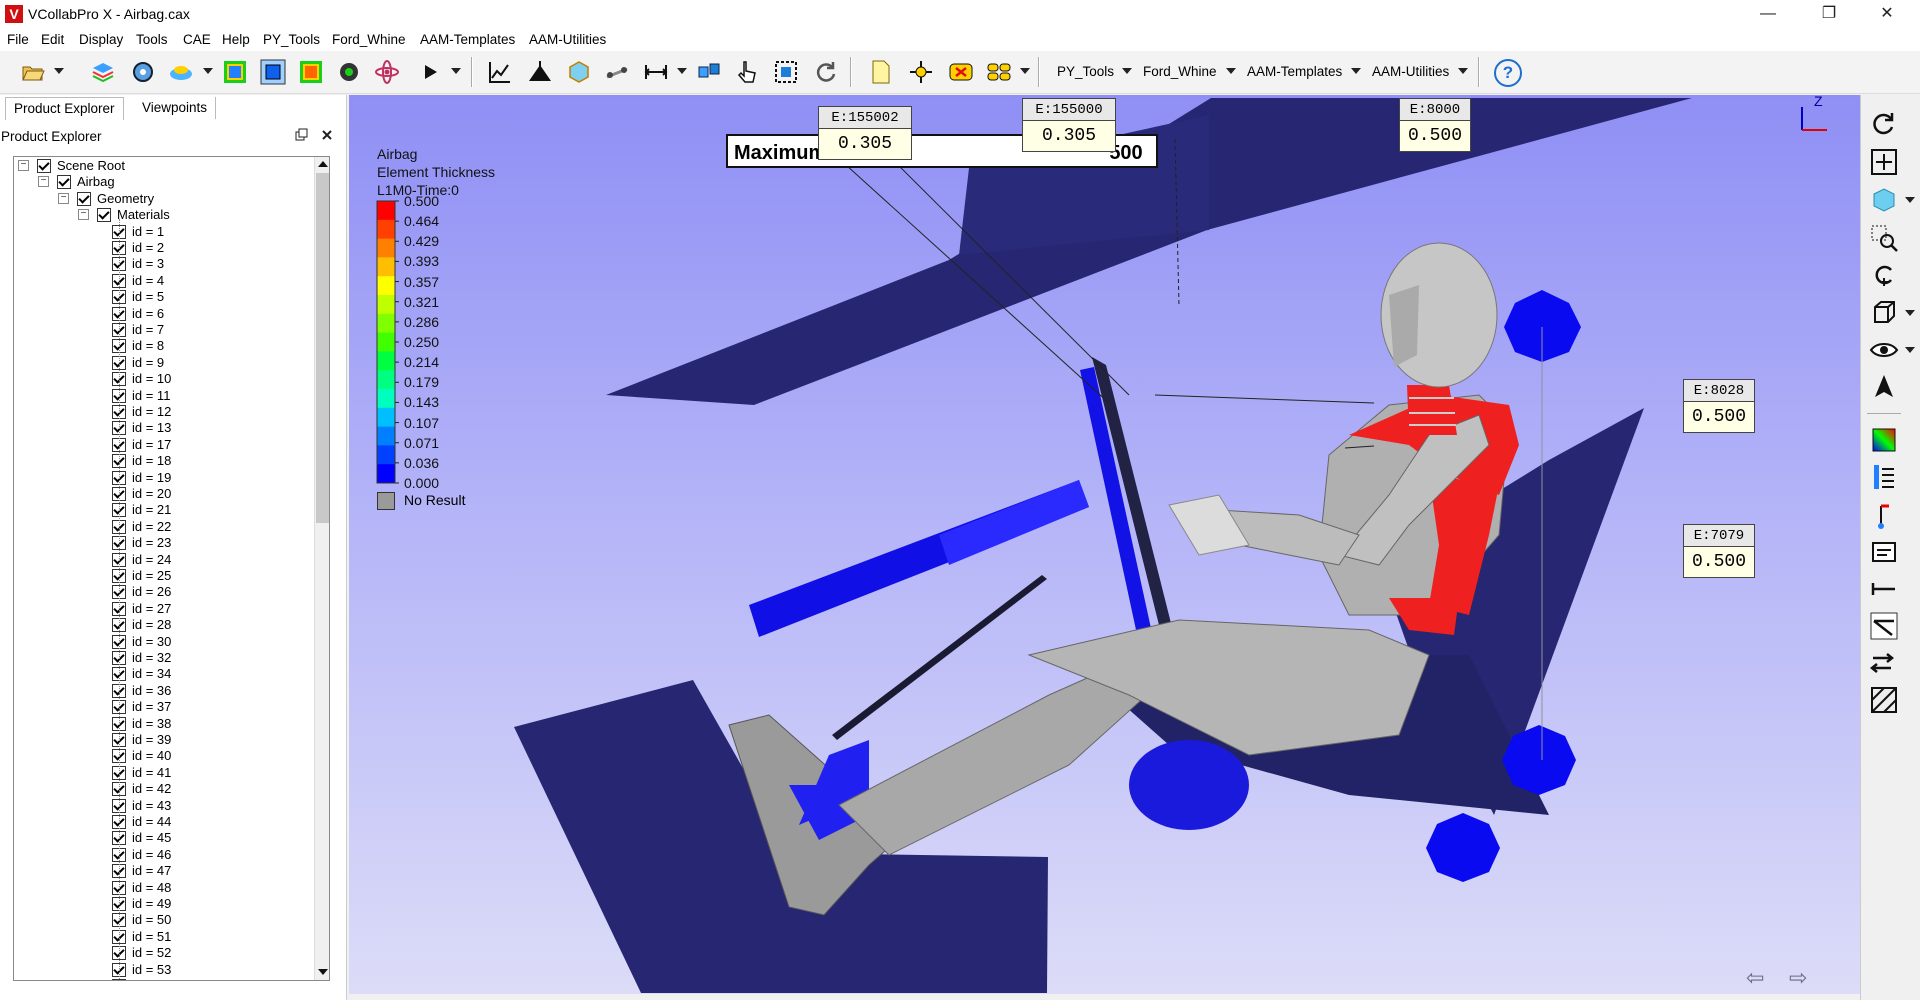 This screenshot has width=1920, height=1000. Describe the element at coordinates (881, 72) in the screenshot. I see `new-document-icon` at that location.